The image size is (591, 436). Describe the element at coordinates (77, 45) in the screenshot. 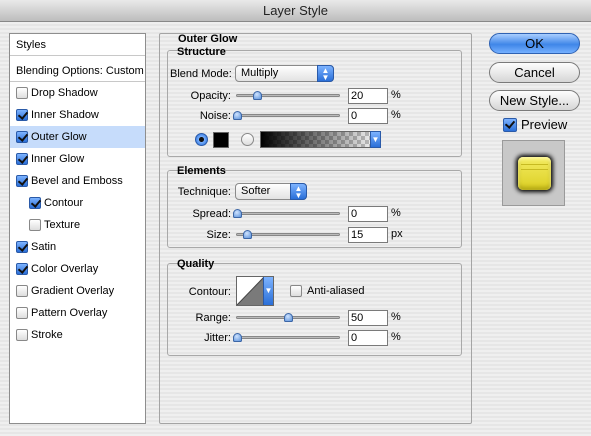

I see `styles-header-item: Styles` at that location.